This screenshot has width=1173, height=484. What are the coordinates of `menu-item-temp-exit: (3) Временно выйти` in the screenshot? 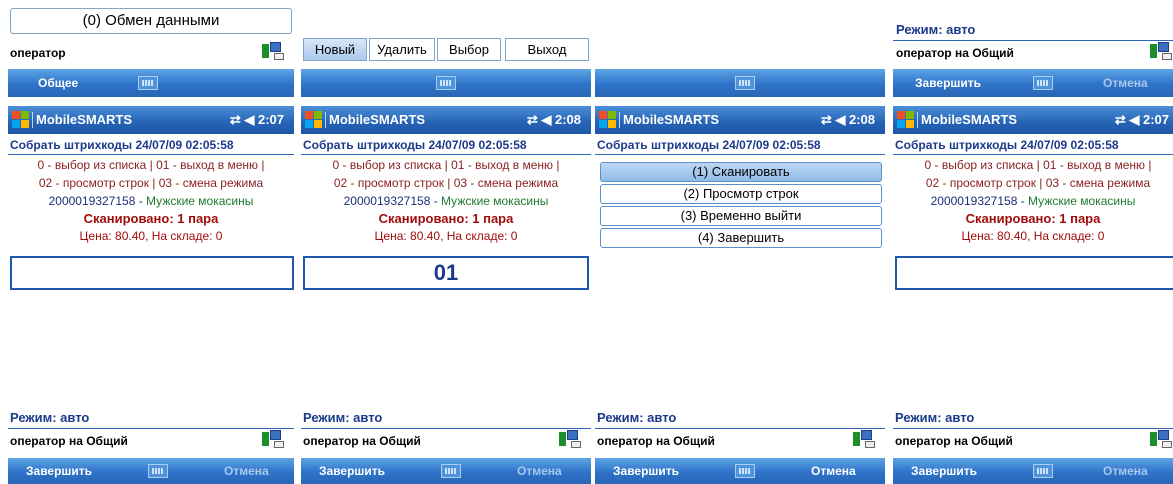 It's located at (741, 216).